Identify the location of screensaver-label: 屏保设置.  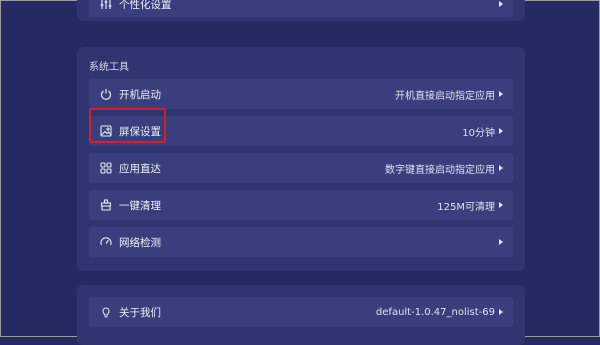
(140, 131).